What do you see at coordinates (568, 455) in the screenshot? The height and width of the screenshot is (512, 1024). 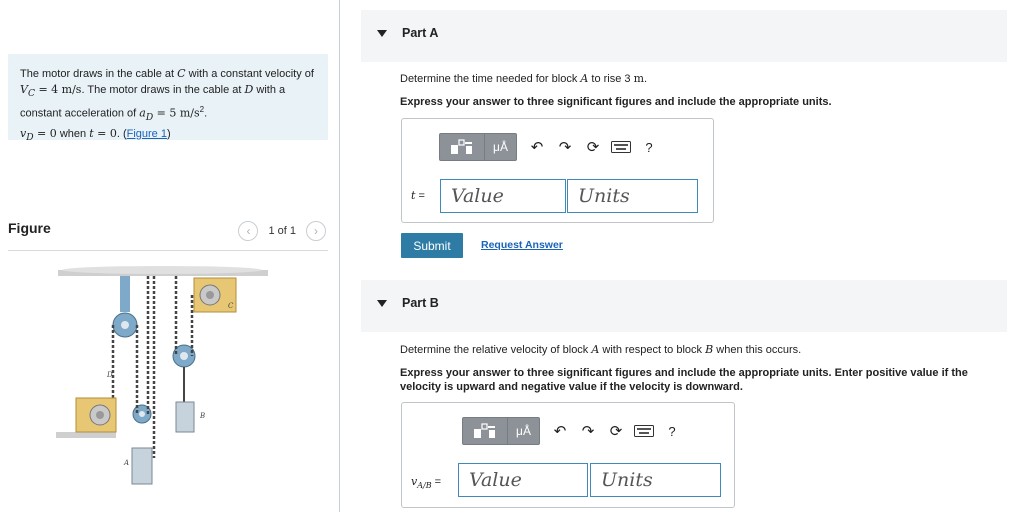 I see `part-b-answer-box: μÅ ↶ ↷ ⟳ ? vA/B = Value Units` at bounding box center [568, 455].